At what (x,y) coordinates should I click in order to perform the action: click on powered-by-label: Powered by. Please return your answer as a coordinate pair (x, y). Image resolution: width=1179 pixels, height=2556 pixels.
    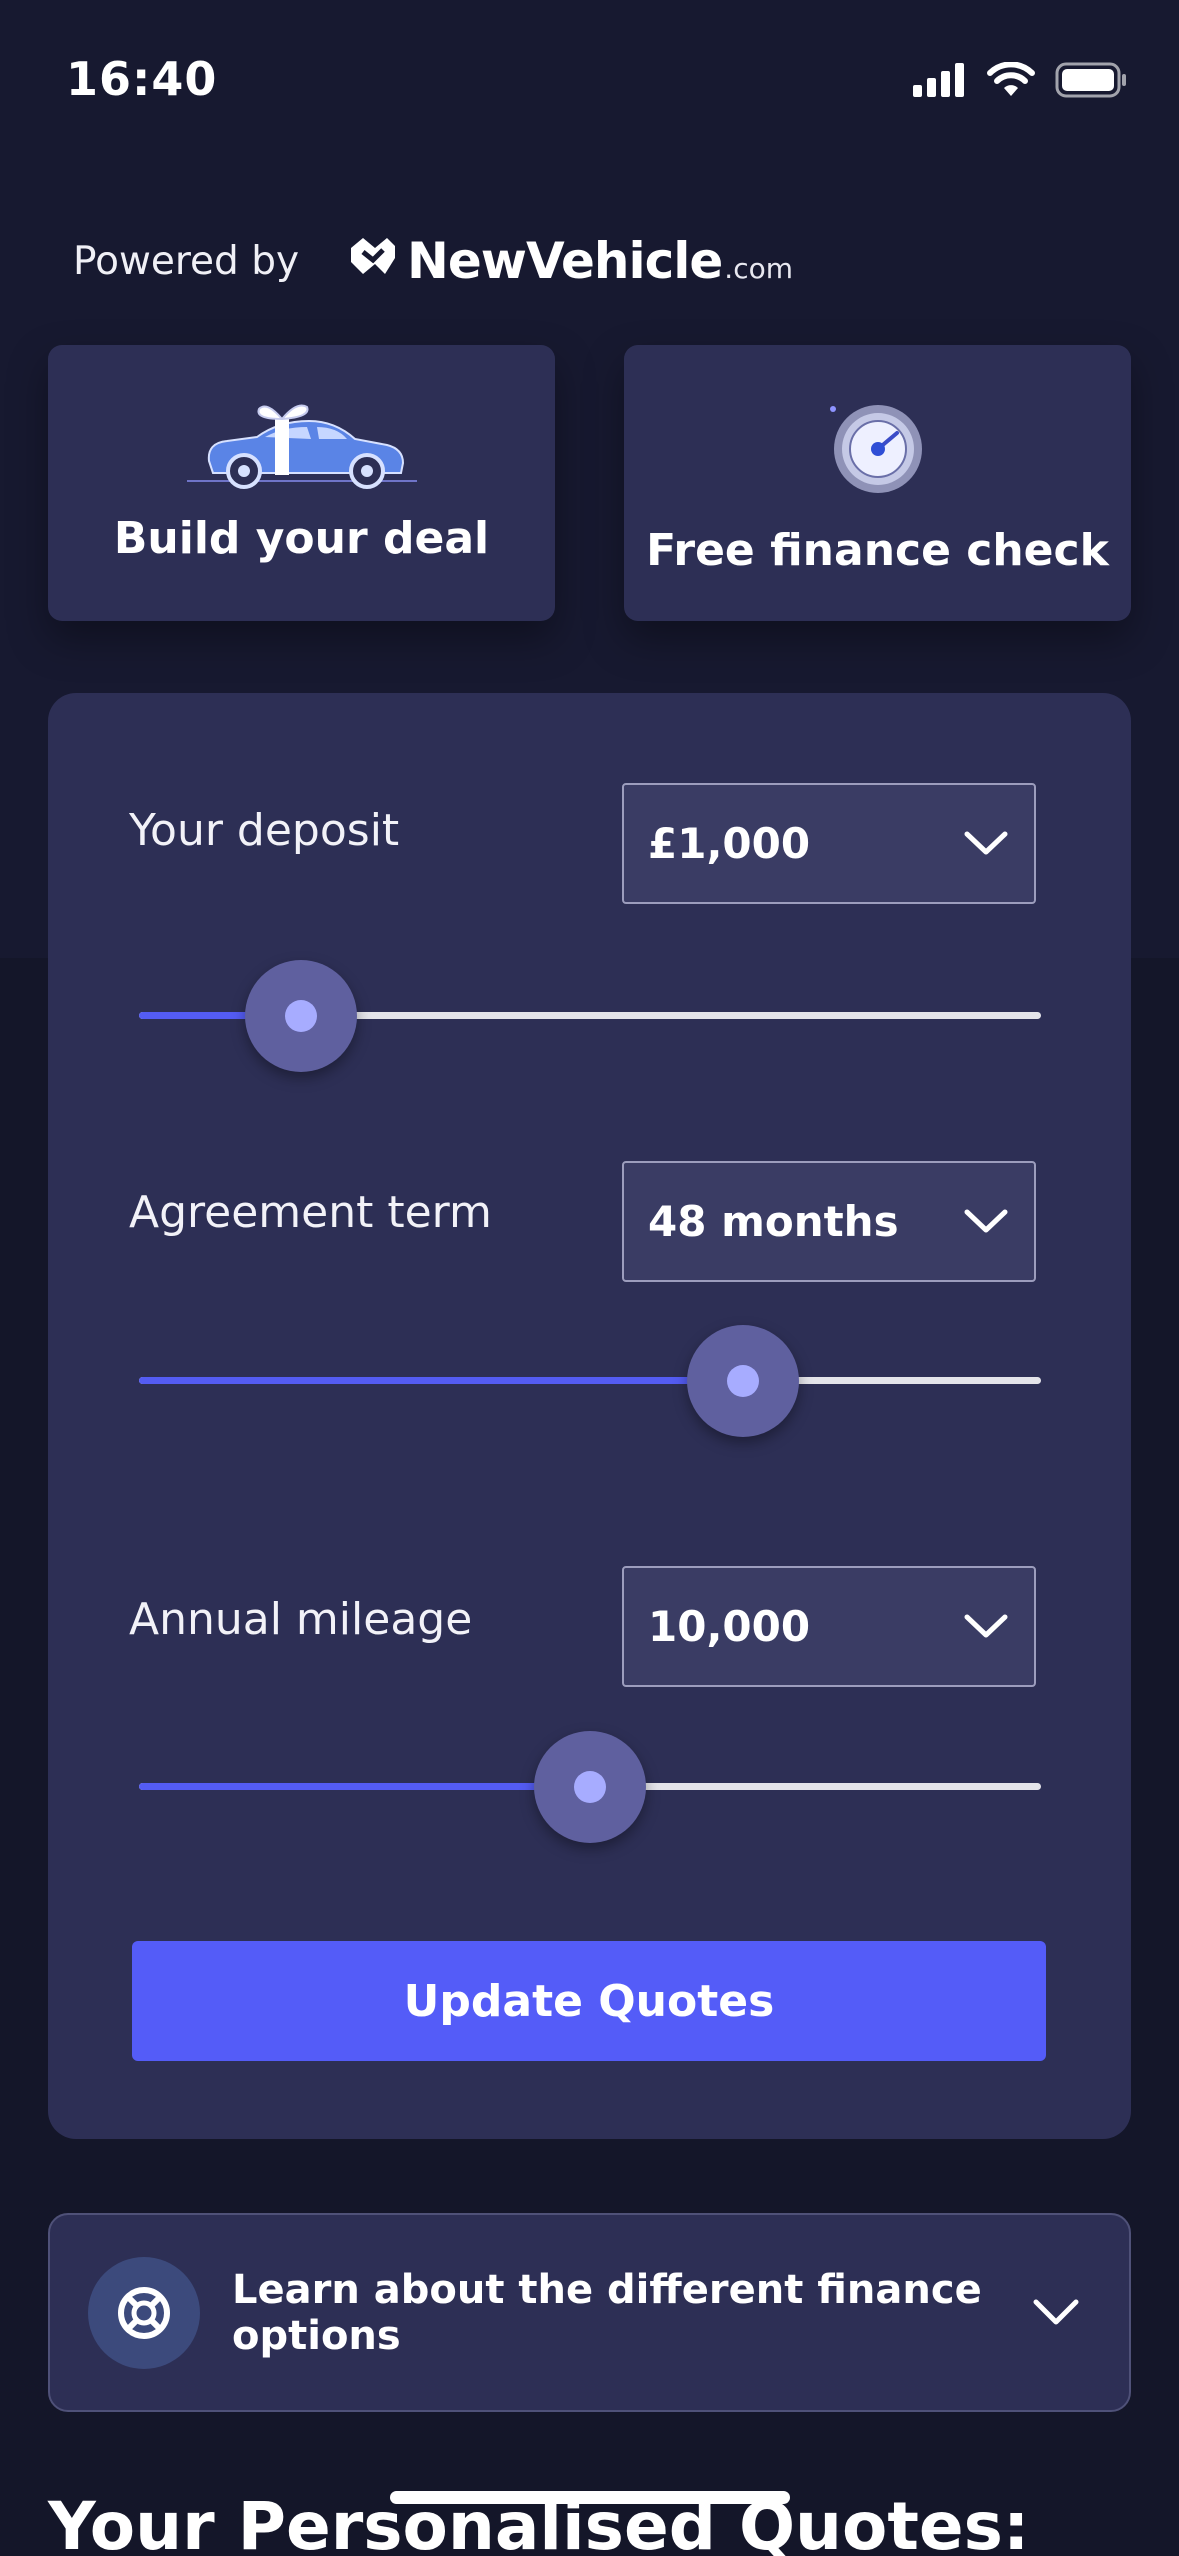
    Looking at the image, I should click on (186, 261).